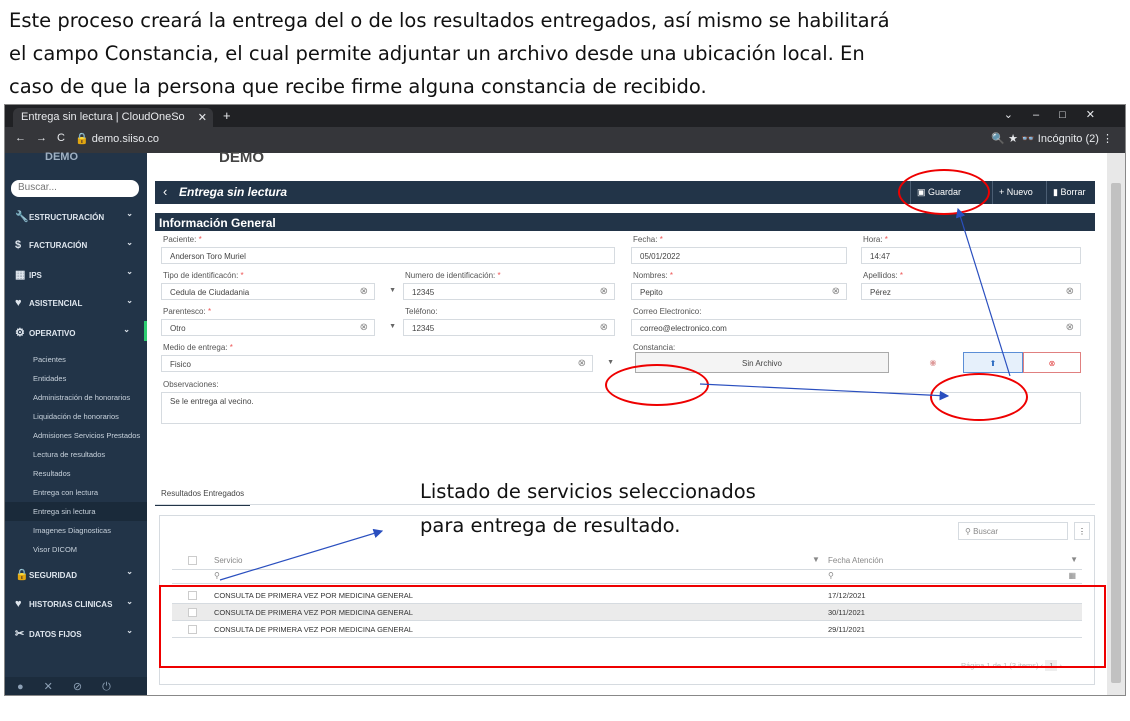  I want to click on sidebar-subitem: Pacientes, so click(76, 359).